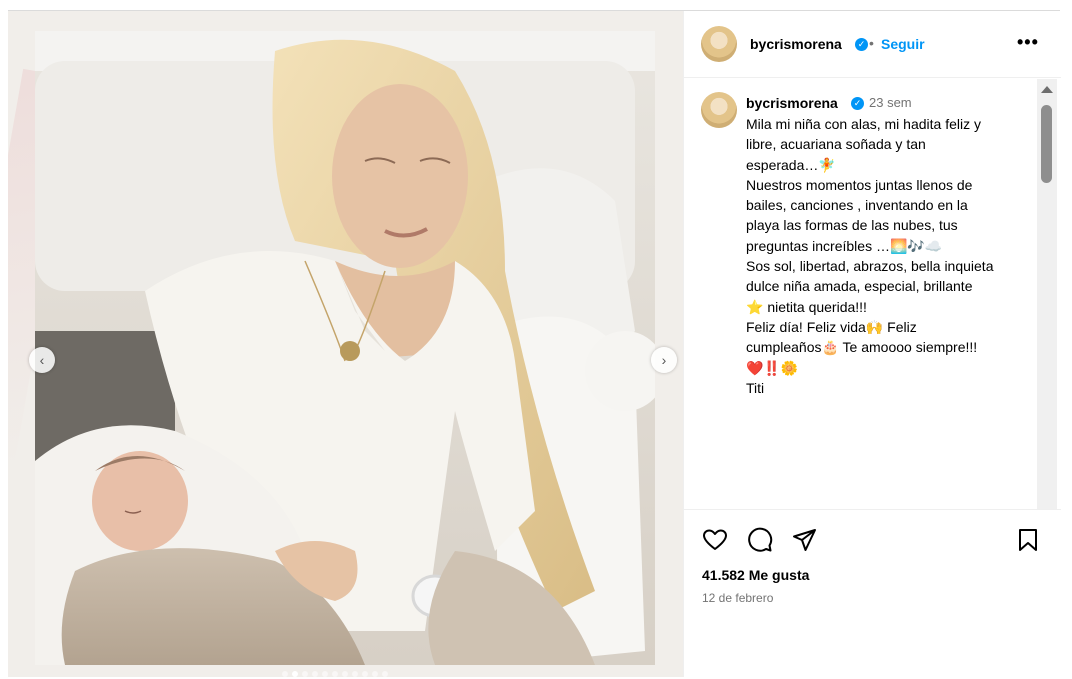 The width and height of the screenshot is (1072, 679). Describe the element at coordinates (796, 44) in the screenshot. I see `username-link: bycrismorena` at that location.